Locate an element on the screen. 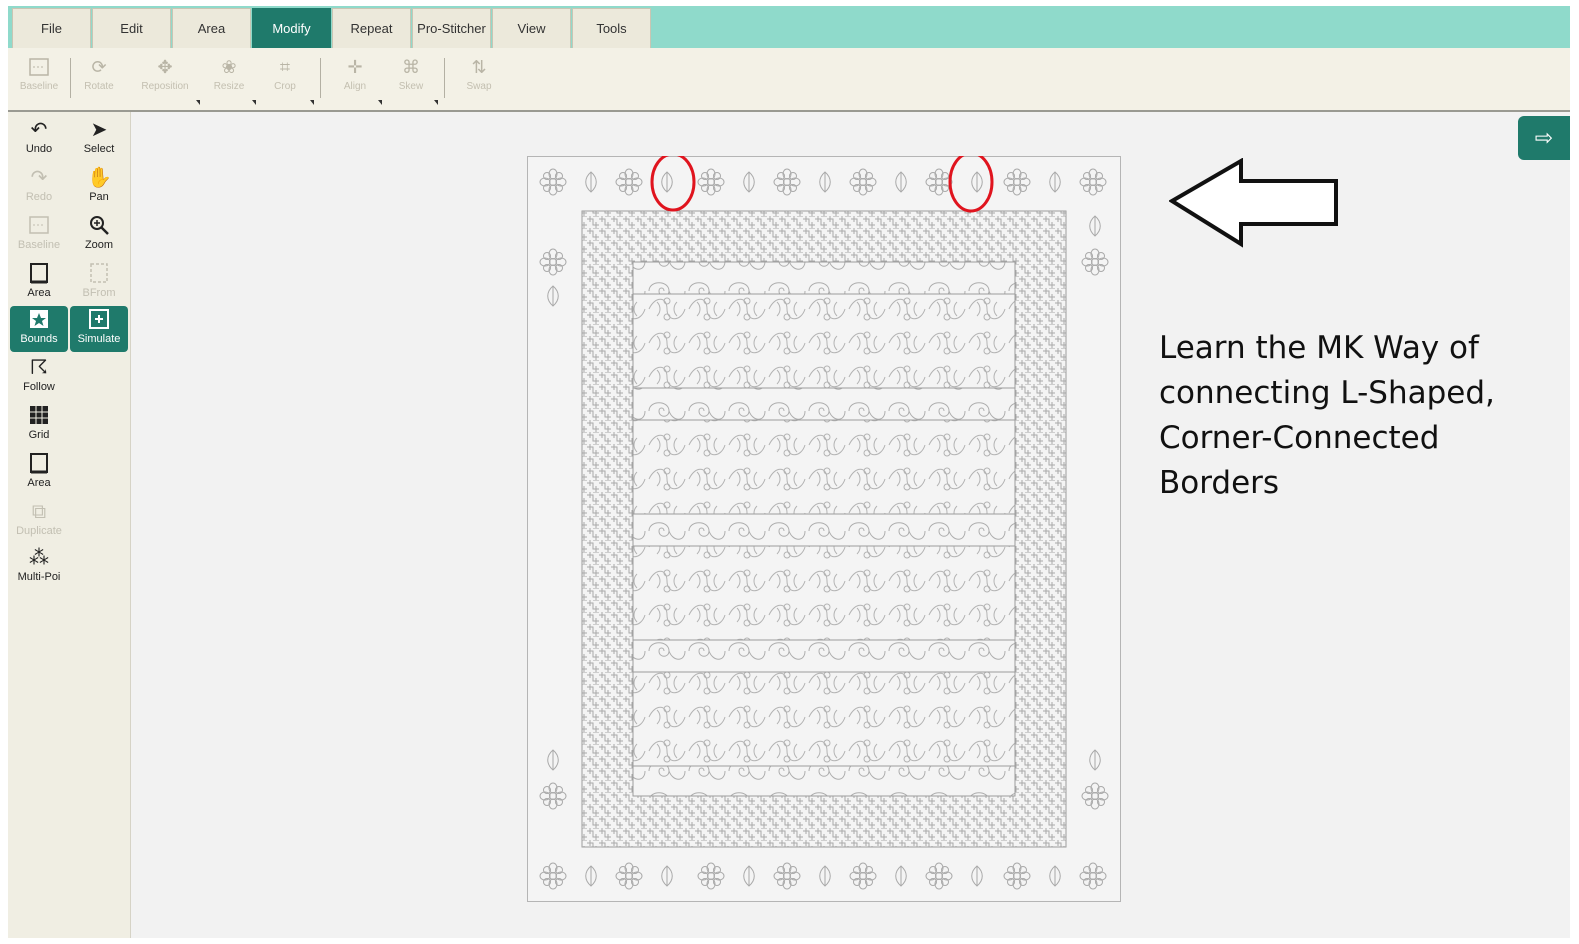 Image resolution: width=1579 pixels, height=944 pixels. tab-tools: Tools is located at coordinates (611, 28).